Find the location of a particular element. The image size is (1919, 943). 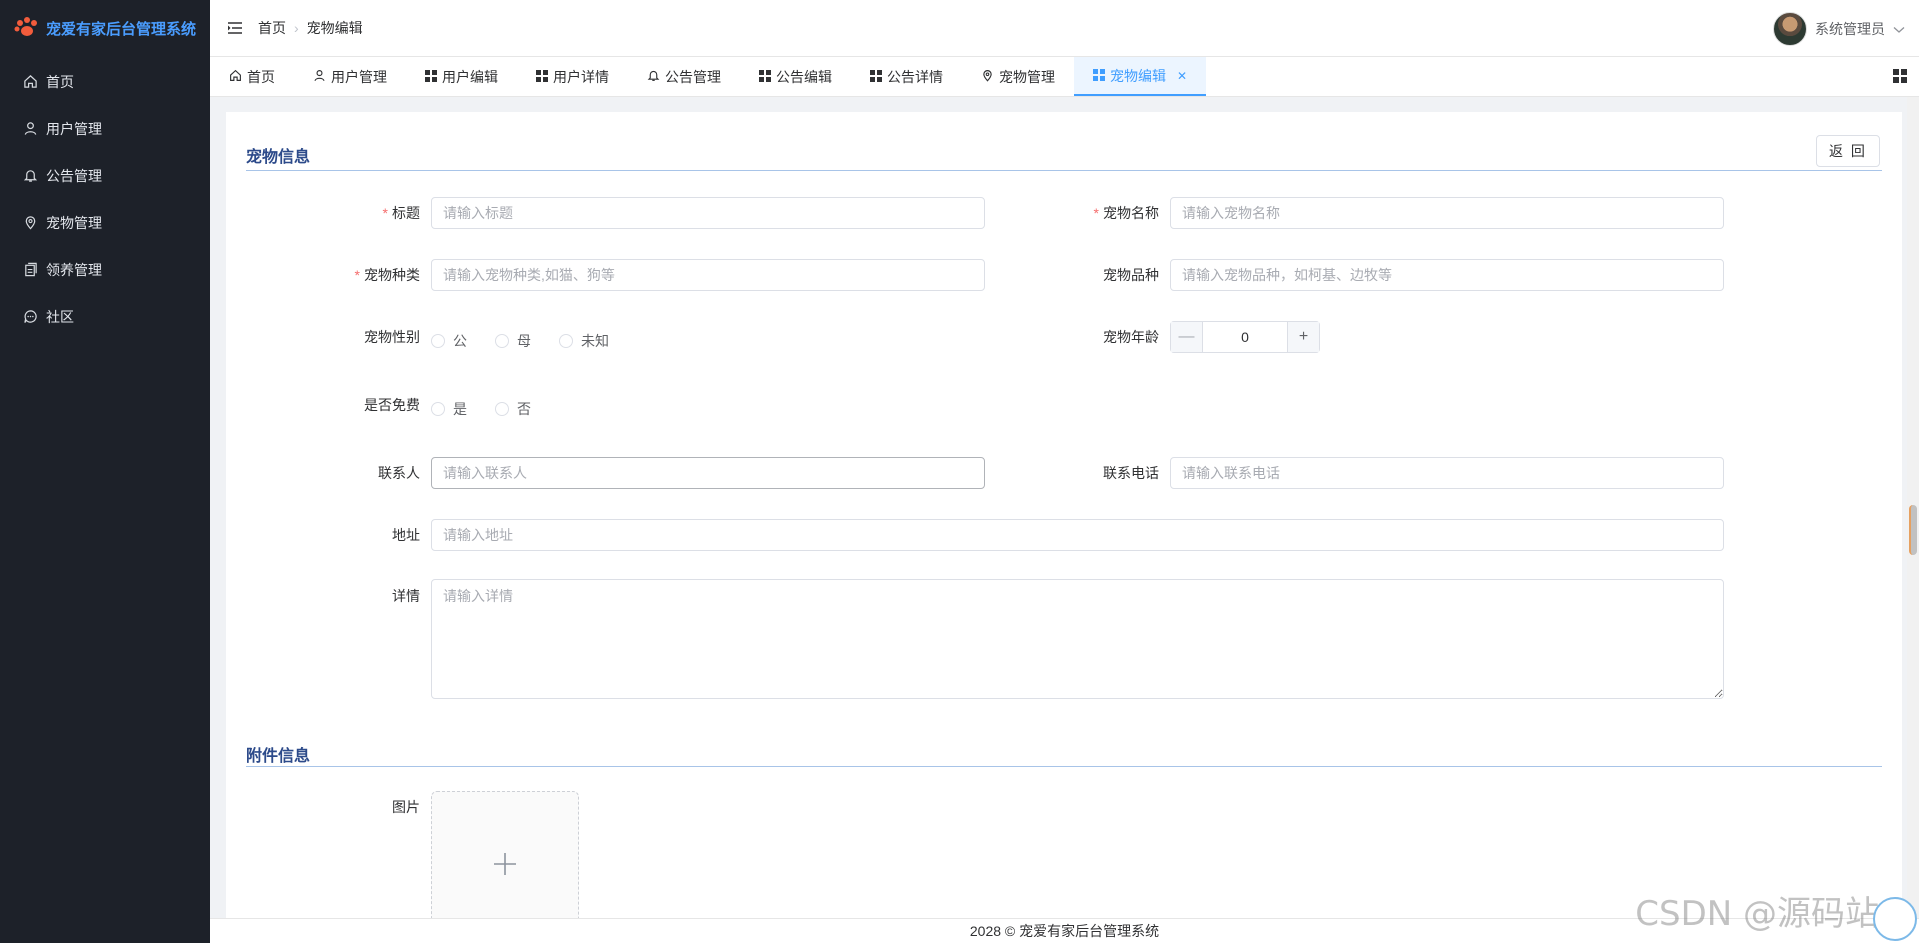

tab-label: 首页 is located at coordinates (261, 76).